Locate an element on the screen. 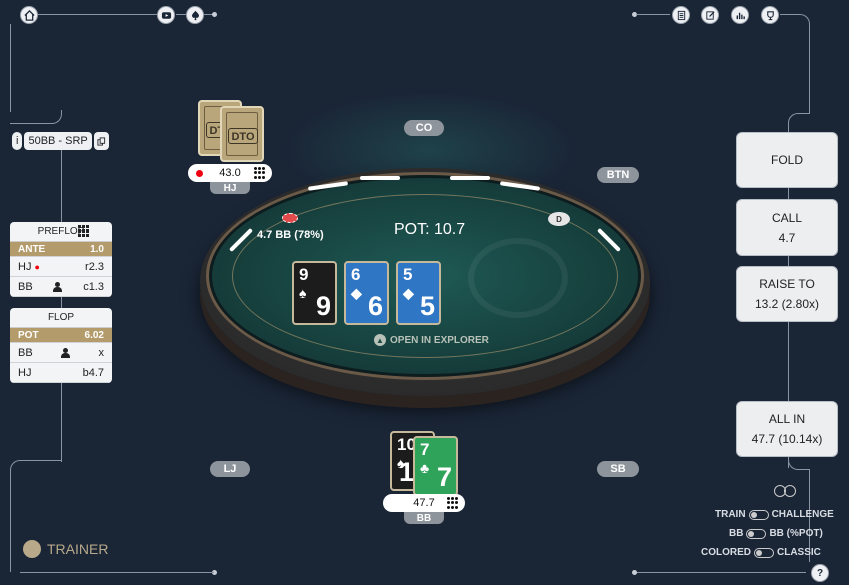  villain-stack: 43.0 is located at coordinates (230, 173).